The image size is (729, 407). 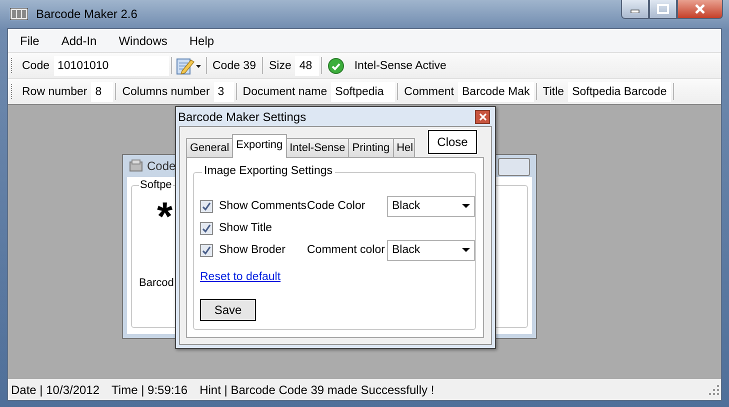 I want to click on tab: Intel-Sense, so click(x=318, y=148).